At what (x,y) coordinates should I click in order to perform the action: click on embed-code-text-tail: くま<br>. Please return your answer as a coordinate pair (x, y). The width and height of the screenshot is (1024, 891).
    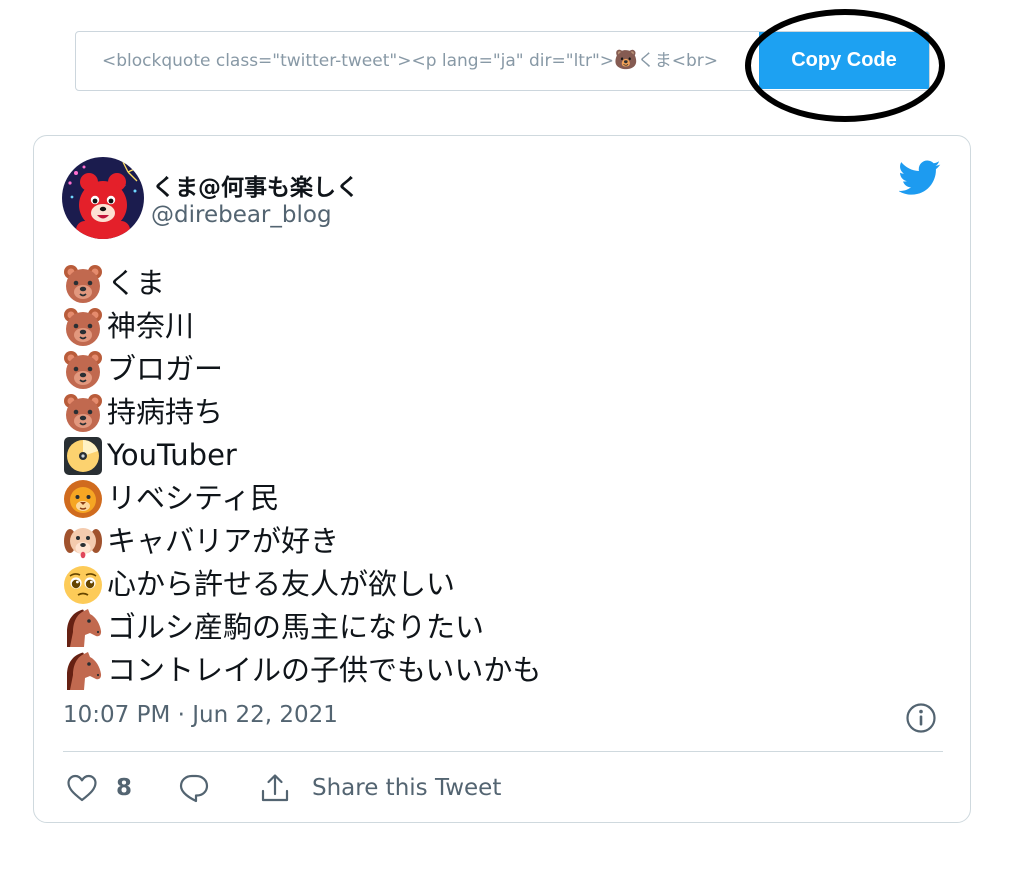
    Looking at the image, I should click on (677, 61).